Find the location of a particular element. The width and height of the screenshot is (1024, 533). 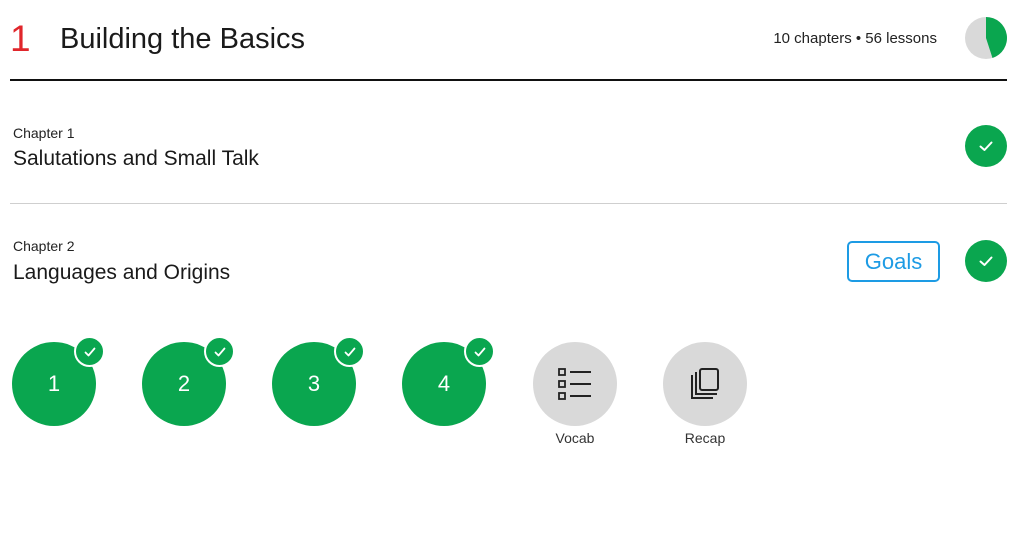

unit-progress-pie is located at coordinates (986, 38).